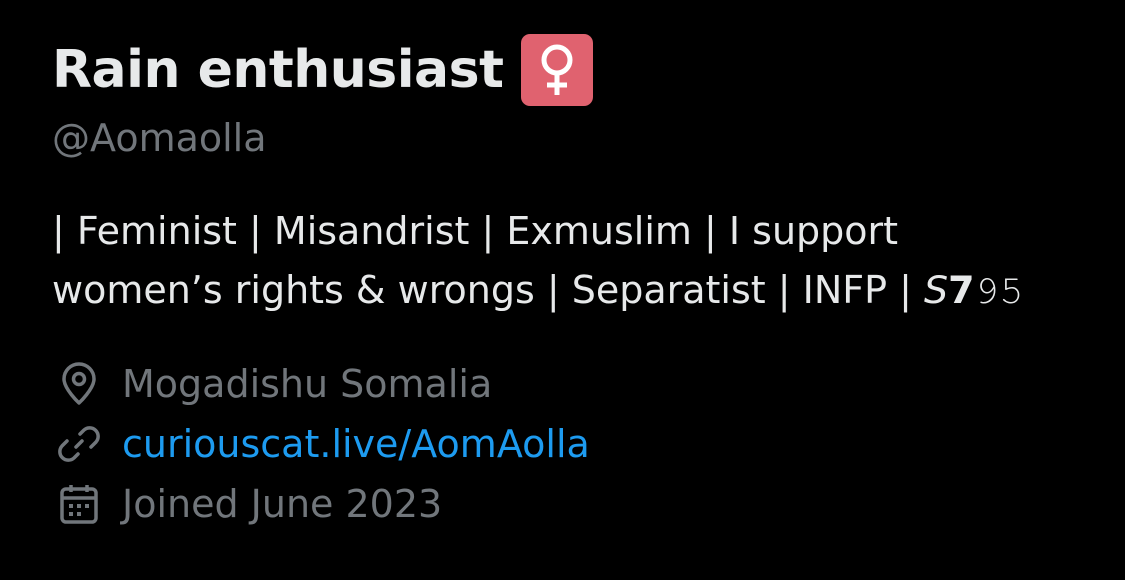 Image resolution: width=1125 pixels, height=580 pixels. I want to click on female-sign-icon, so click(557, 70).